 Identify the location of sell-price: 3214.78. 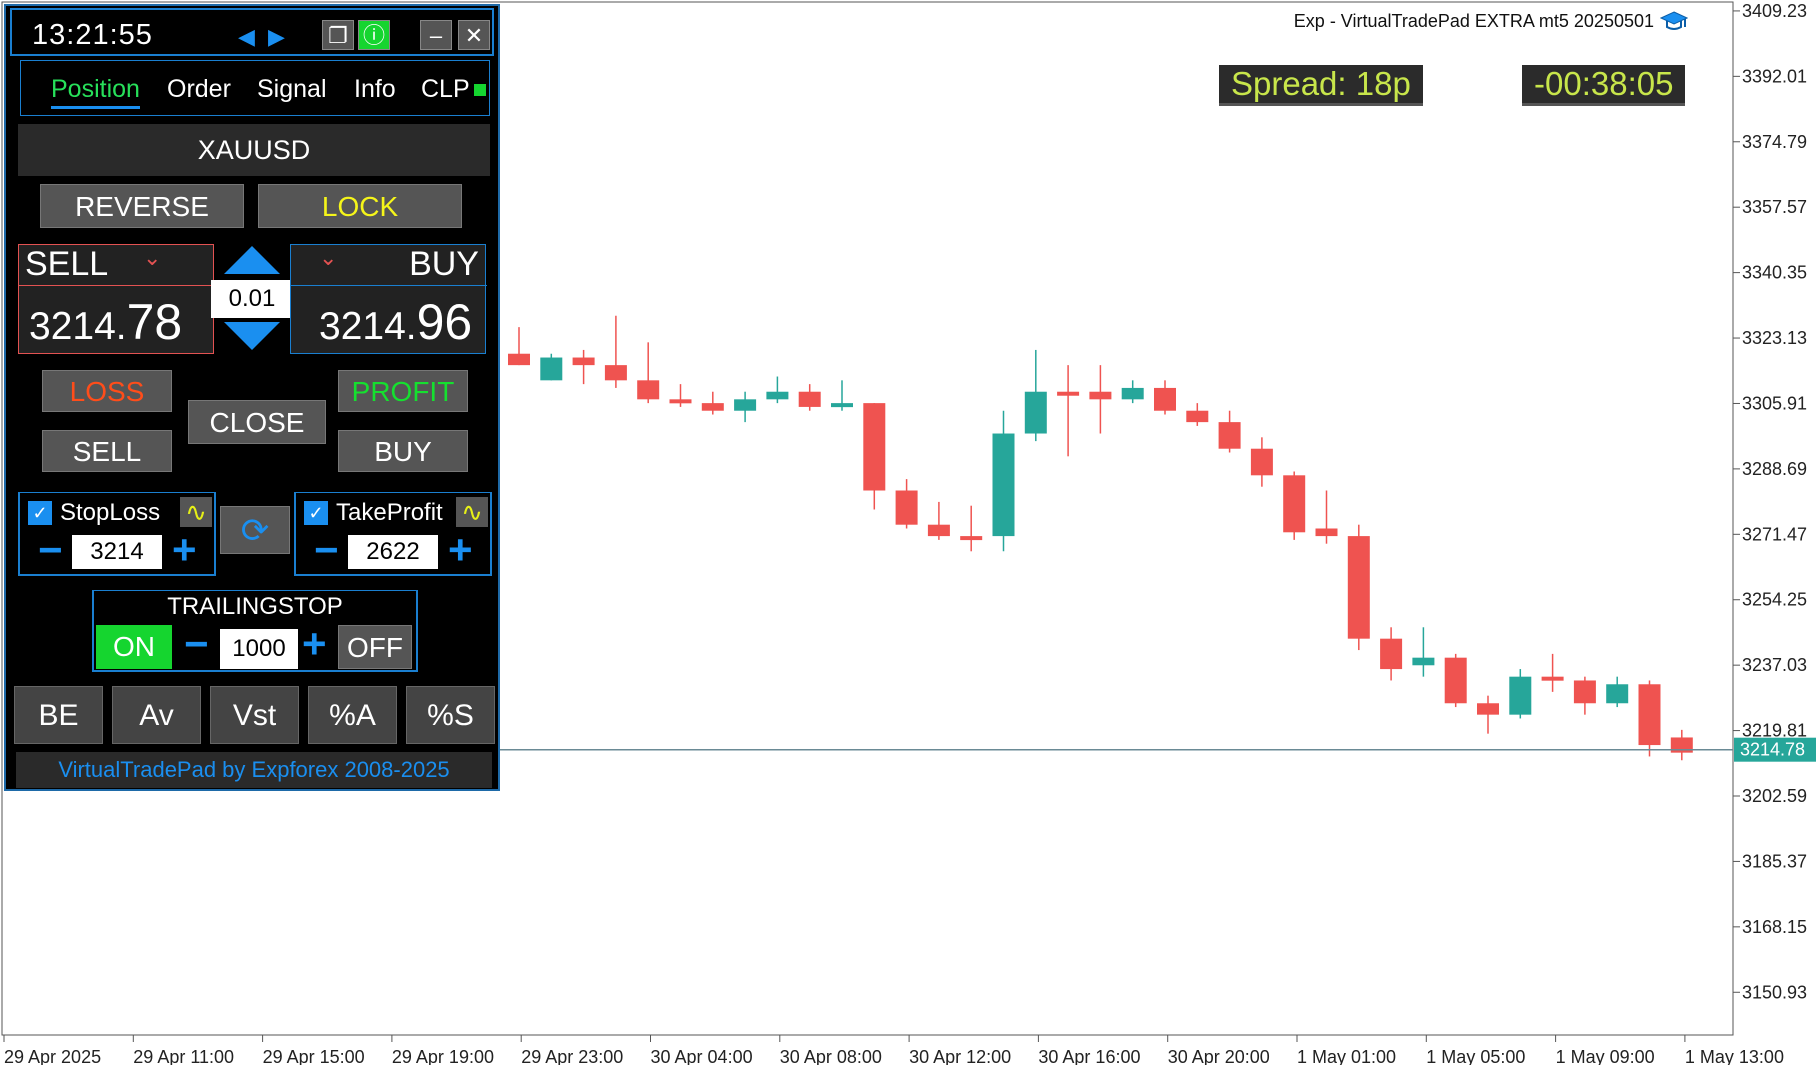
(105, 322).